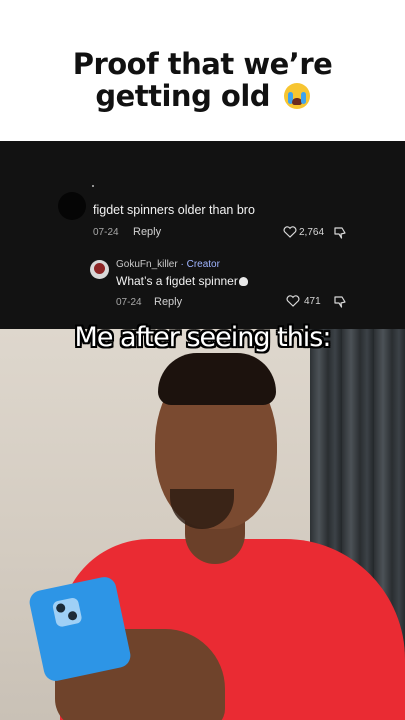 The height and width of the screenshot is (720, 405). Describe the element at coordinates (200, 264) in the screenshot. I see `creator-badge: · Creator` at that location.